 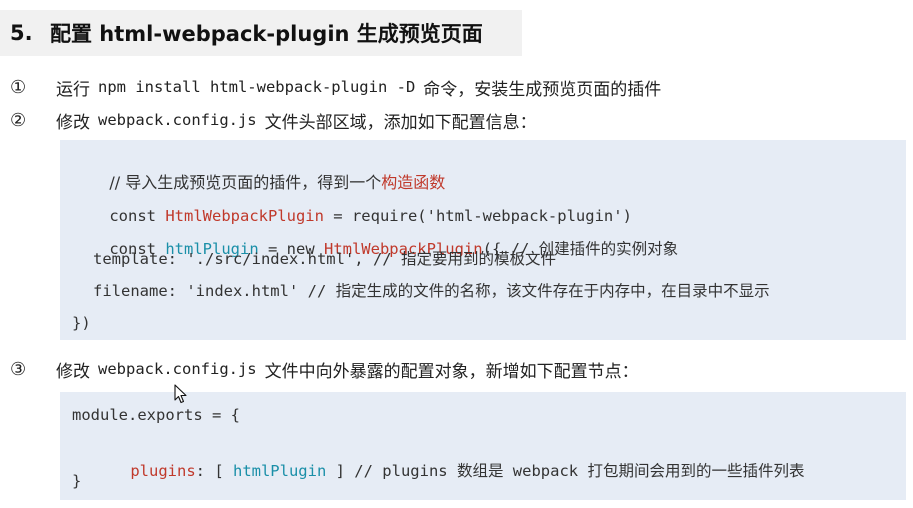 I want to click on step-text: 文件中向外暴露的配置对象，新增如下配置节点：, so click(x=451, y=371).